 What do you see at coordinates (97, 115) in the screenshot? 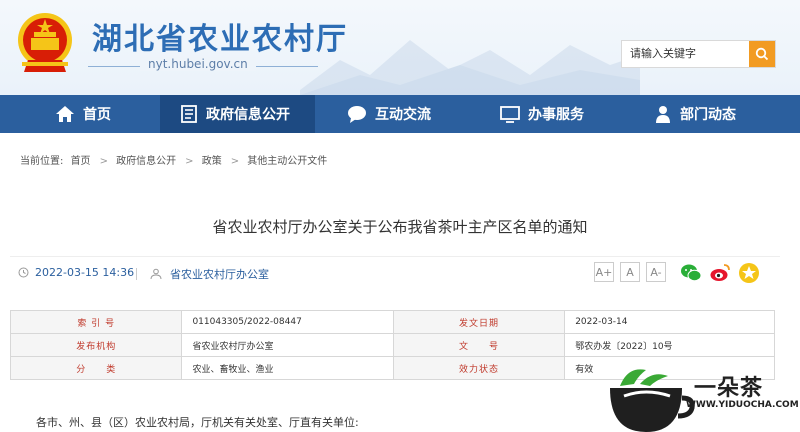
I see `nav-item-label: 首页` at bounding box center [97, 115].